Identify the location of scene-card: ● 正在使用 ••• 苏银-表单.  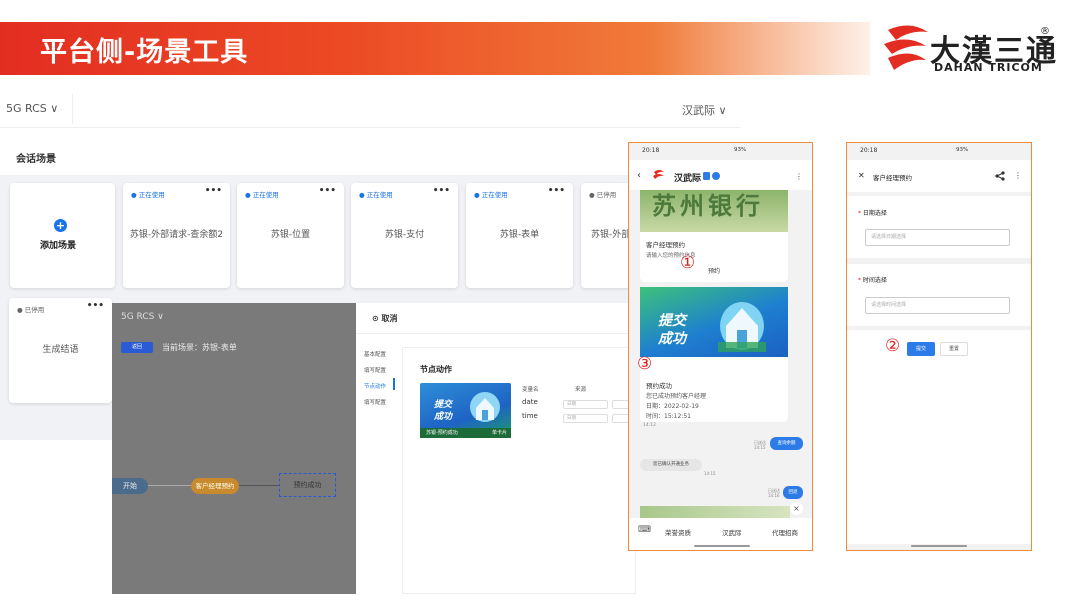
(519, 235).